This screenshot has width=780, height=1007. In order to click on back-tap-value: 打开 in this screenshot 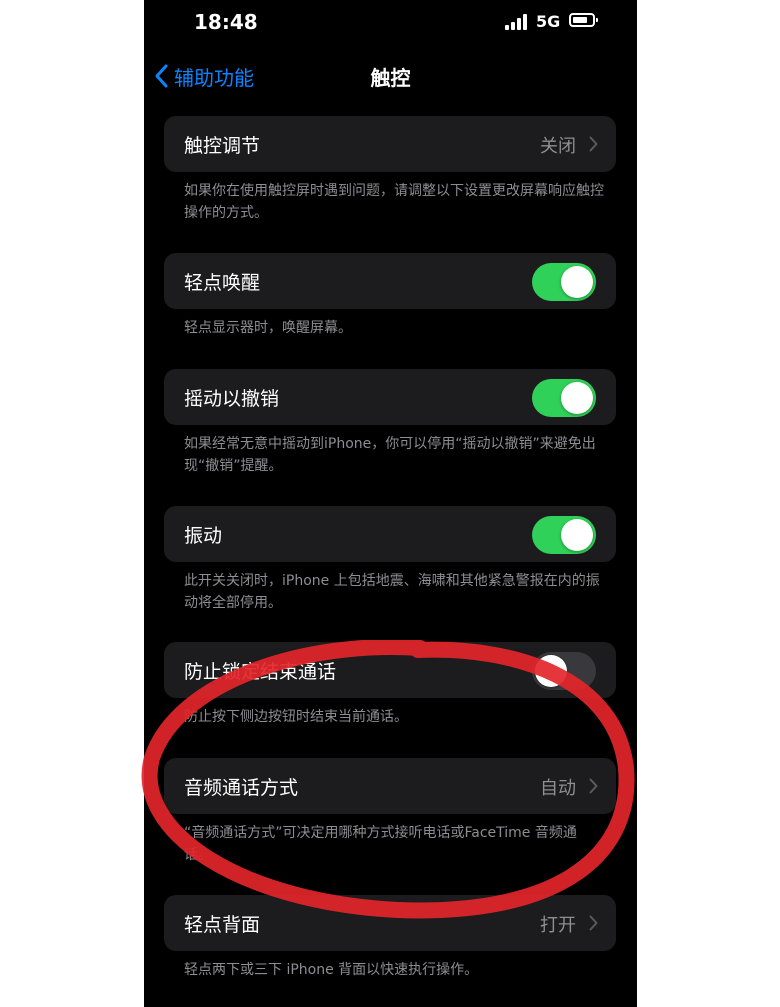, I will do `click(558, 925)`.